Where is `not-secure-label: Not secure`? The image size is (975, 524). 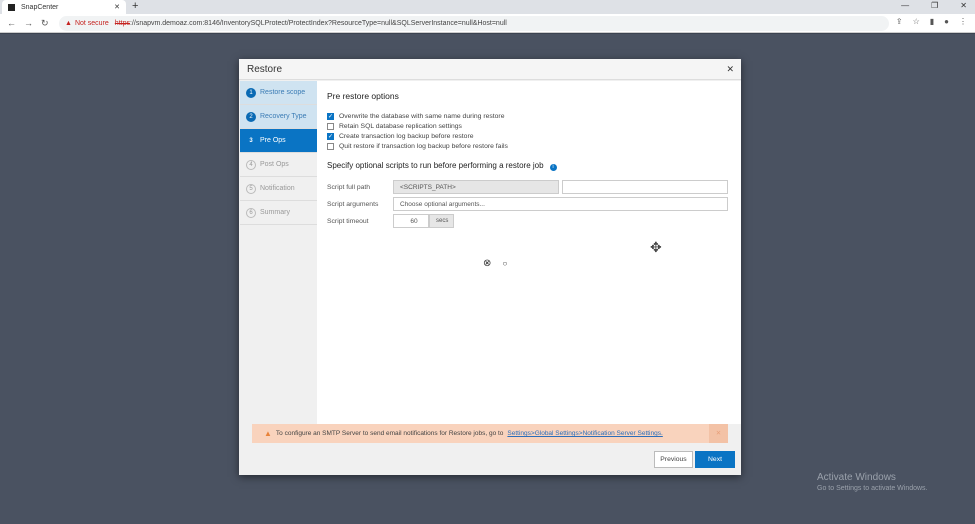
not-secure-label: Not secure is located at coordinates (91, 23).